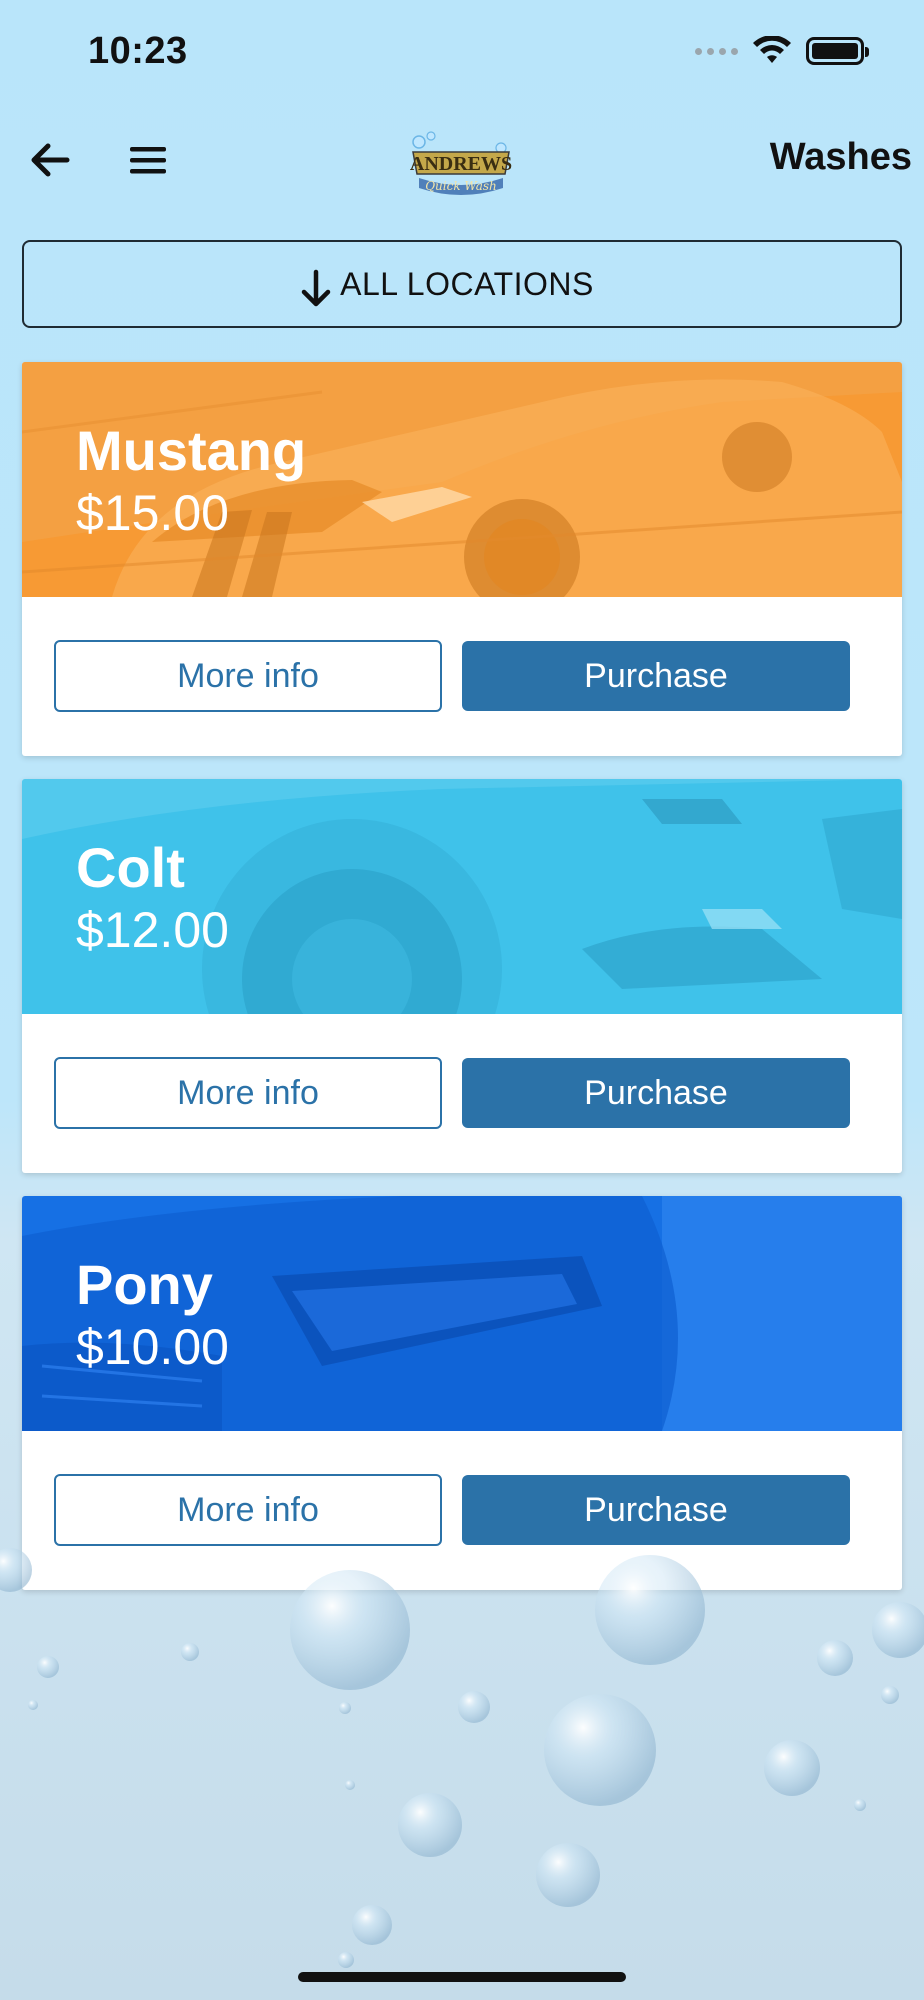  What do you see at coordinates (144, 1284) in the screenshot?
I see `wash-name: Pony` at bounding box center [144, 1284].